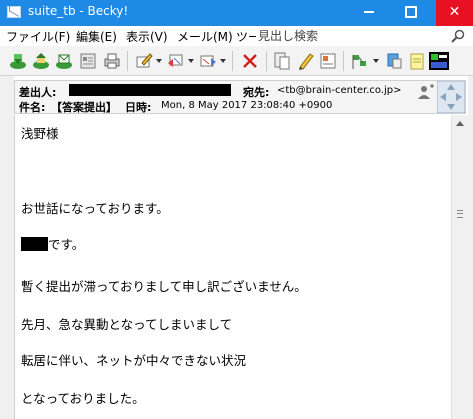  Describe the element at coordinates (38, 92) in the screenshot. I see `from-label: 差出人:` at that location.